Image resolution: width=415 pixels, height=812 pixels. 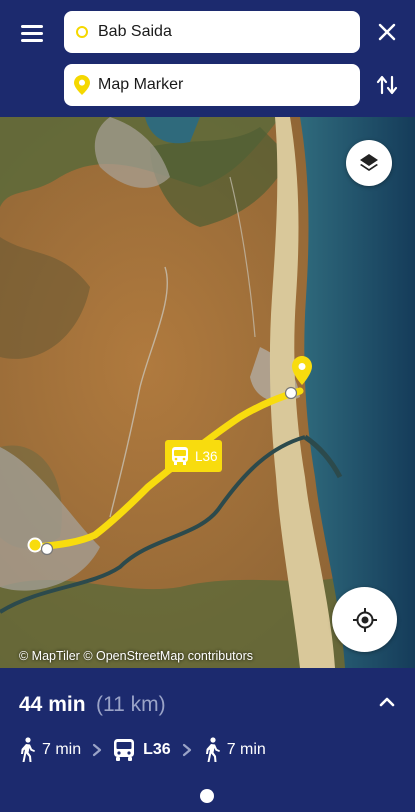 What do you see at coordinates (136, 656) in the screenshot?
I see `map-attribution: © MapTiler © OpenStreetMap contributors` at bounding box center [136, 656].